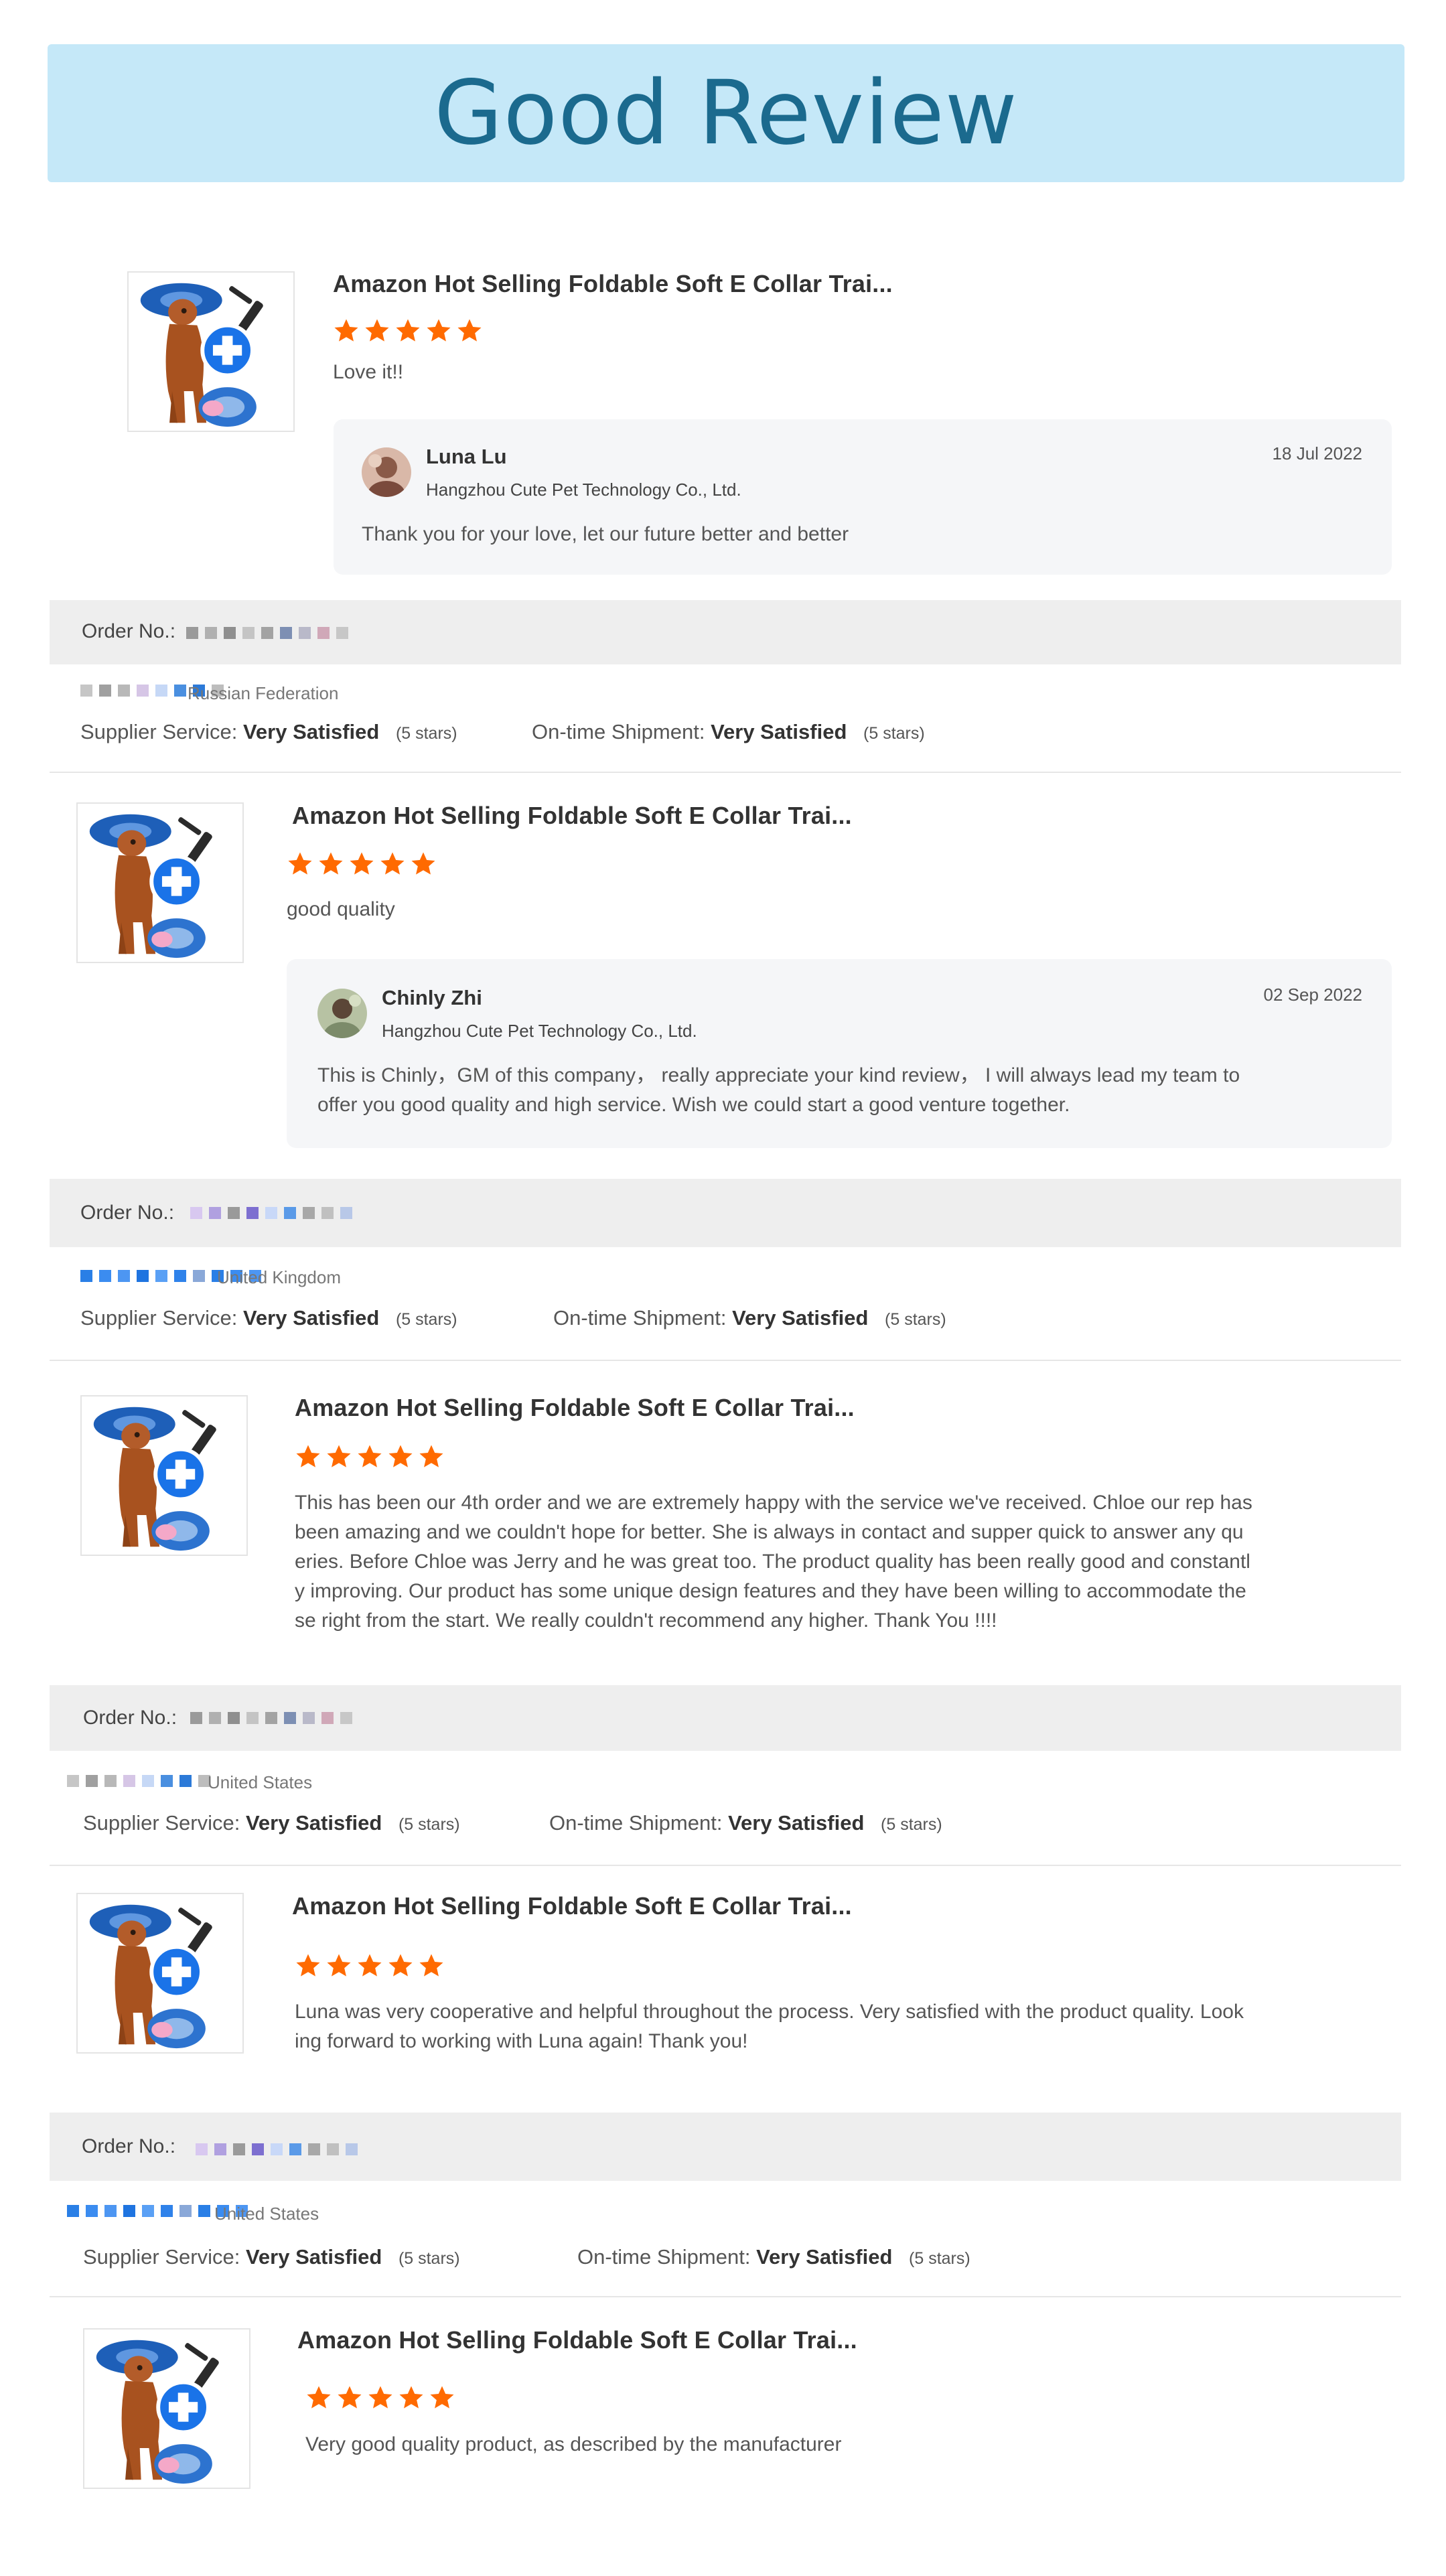  Describe the element at coordinates (726, 113) in the screenshot. I see `page-title: Good Review` at that location.